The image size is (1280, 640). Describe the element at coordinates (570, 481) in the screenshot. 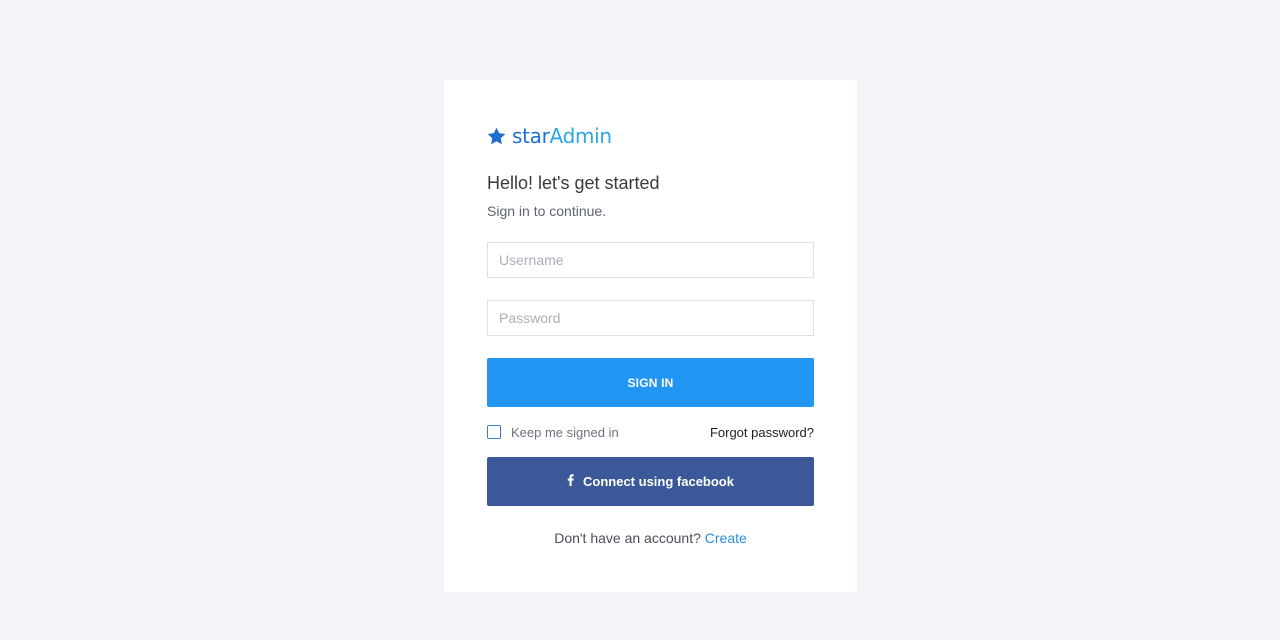

I see `facebook-icon` at that location.